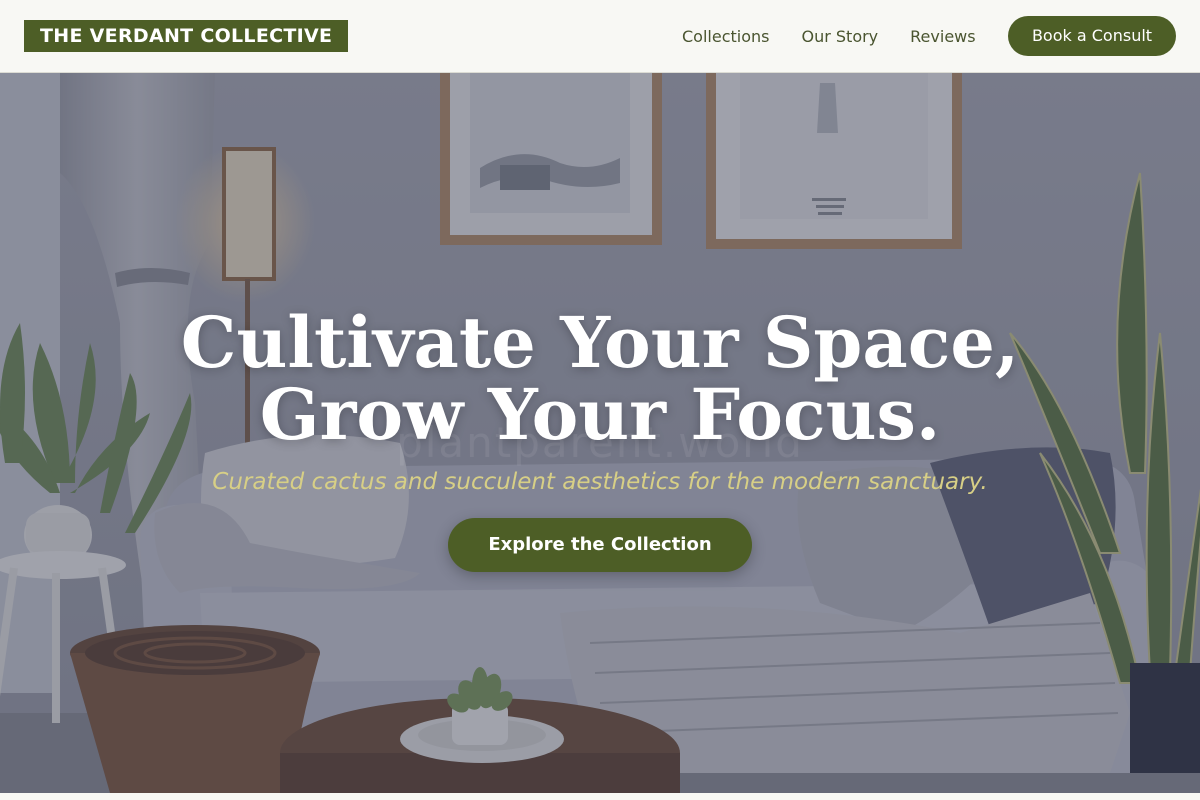 The width and height of the screenshot is (1200, 800). Describe the element at coordinates (600, 414) in the screenshot. I see `hero-headline-line-2: Grow Your Focus.` at that location.